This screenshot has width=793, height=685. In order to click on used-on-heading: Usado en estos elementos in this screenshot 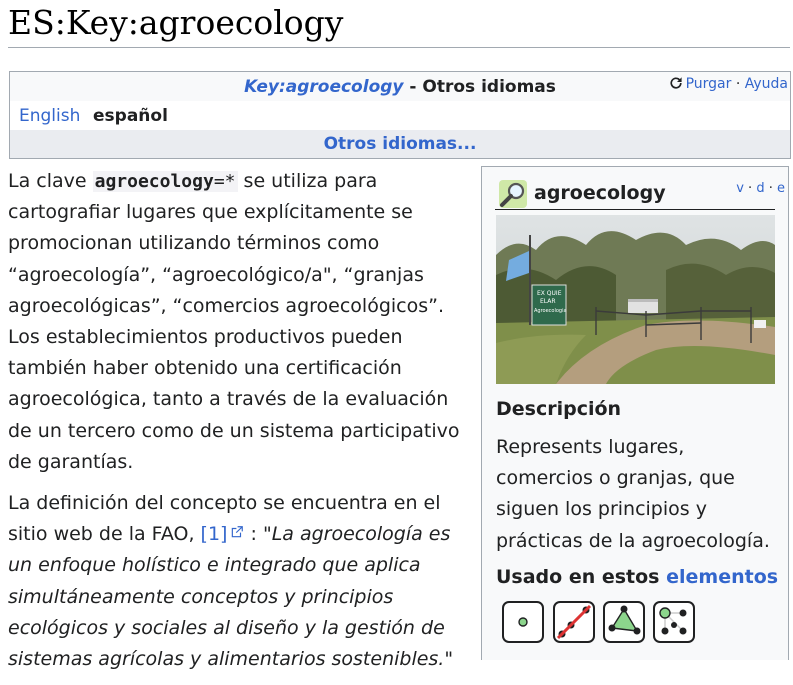, I will do `click(637, 577)`.